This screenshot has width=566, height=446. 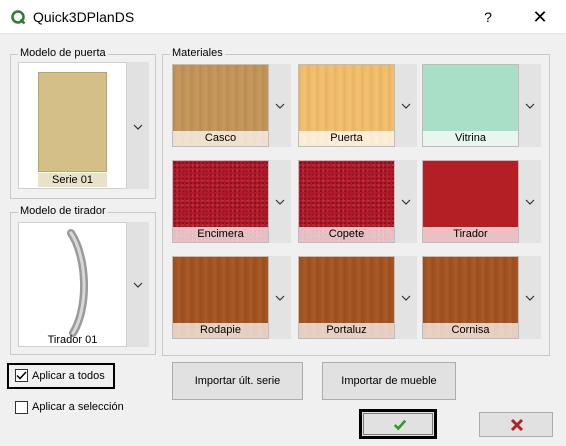 I want to click on material-dropdown-tirador, so click(x=530, y=201).